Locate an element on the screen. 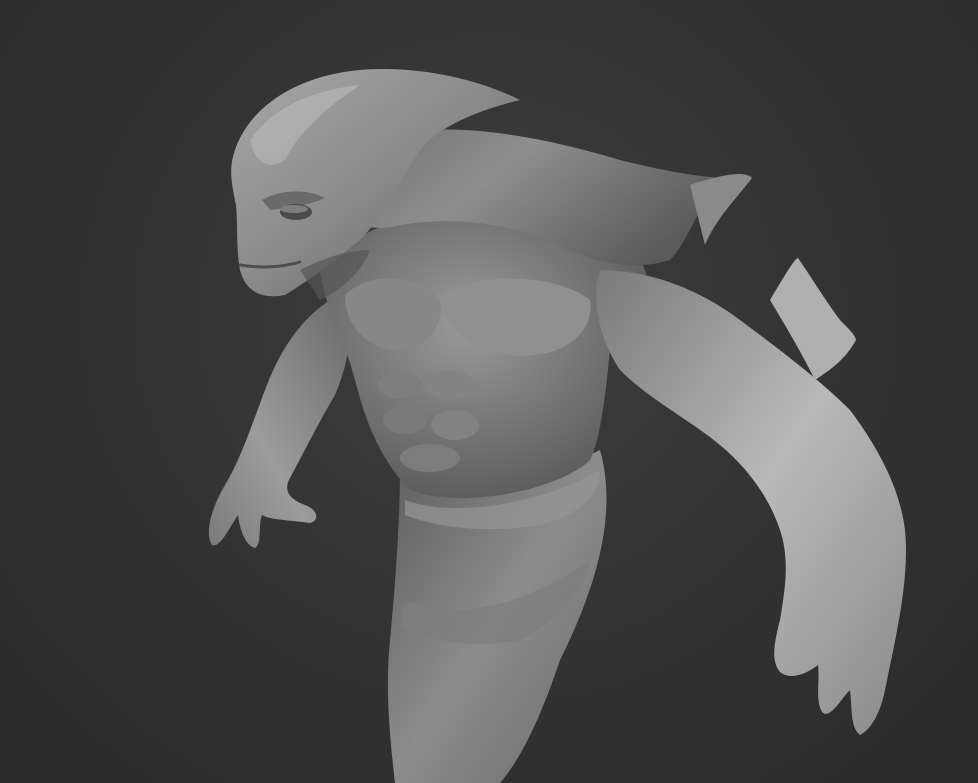 Image resolution: width=978 pixels, height=783 pixels. creature-left-arm is located at coordinates (279, 424).